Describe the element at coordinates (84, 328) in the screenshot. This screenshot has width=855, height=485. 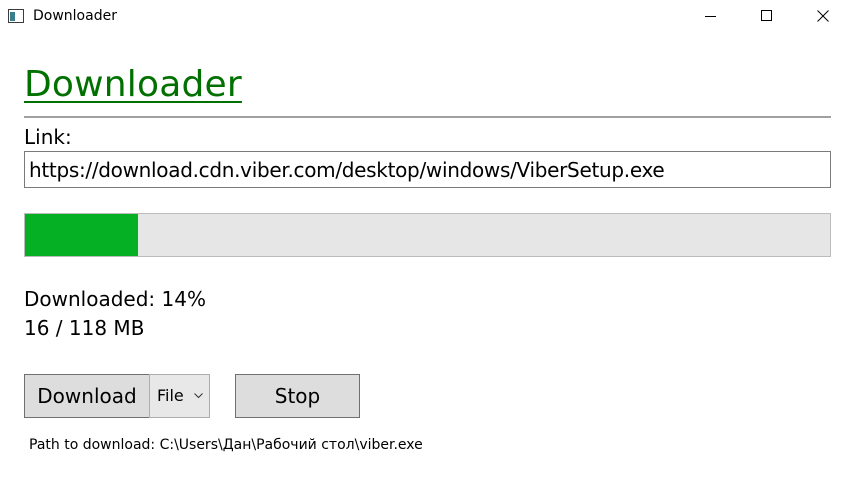
I see `downloaded-size-text: 16 / 118 MB` at that location.